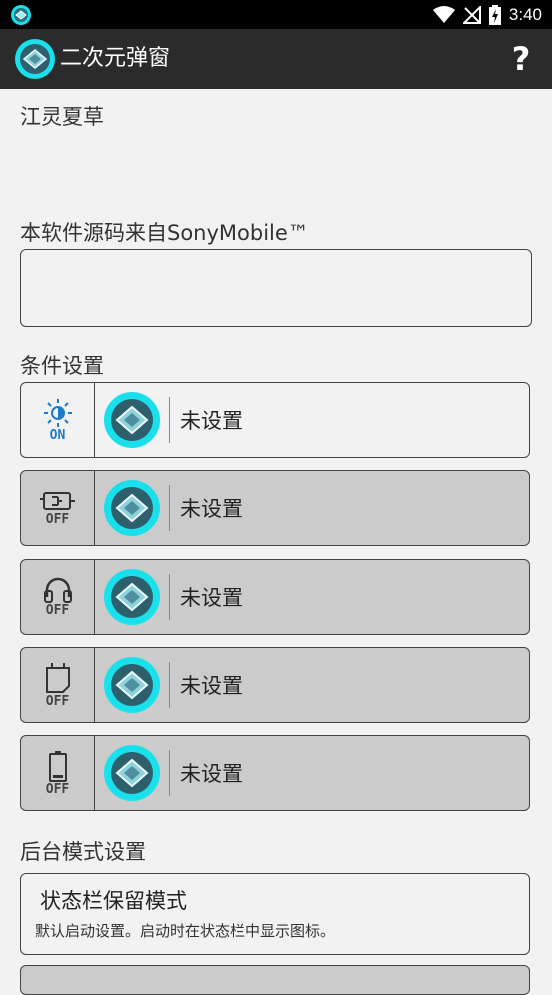 The width and height of the screenshot is (552, 995). Describe the element at coordinates (275, 914) in the screenshot. I see `mode-card-status-bar-retain: 状态栏保留模式 默认启动设置。启动时在状态栏中显示图标。` at that location.